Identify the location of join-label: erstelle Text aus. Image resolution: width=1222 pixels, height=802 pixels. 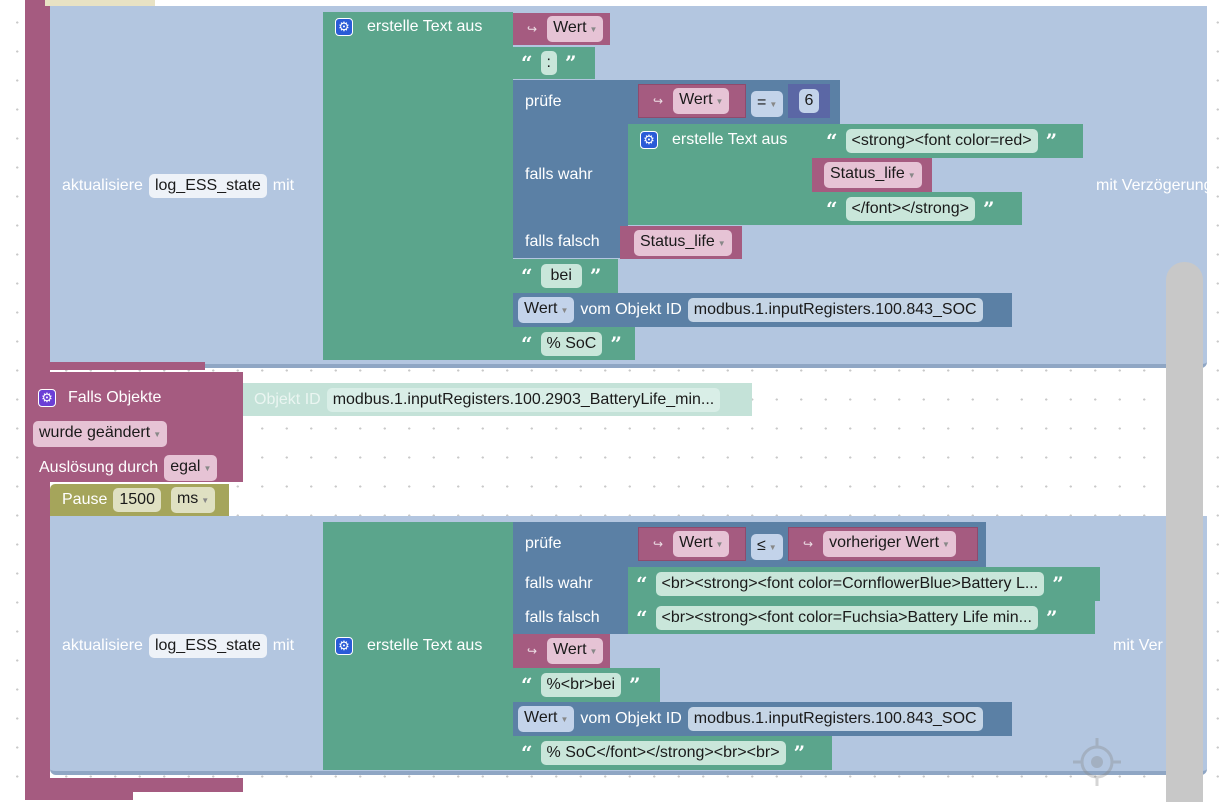
(425, 26).